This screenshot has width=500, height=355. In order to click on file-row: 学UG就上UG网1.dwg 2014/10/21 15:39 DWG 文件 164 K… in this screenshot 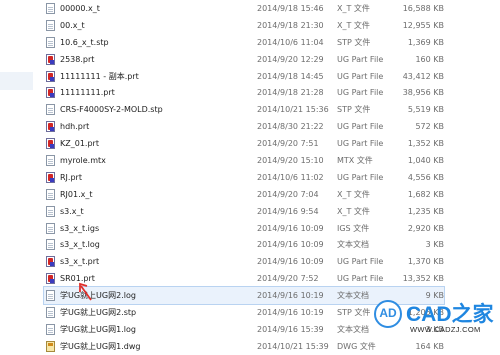, I will do `click(244, 346)`.